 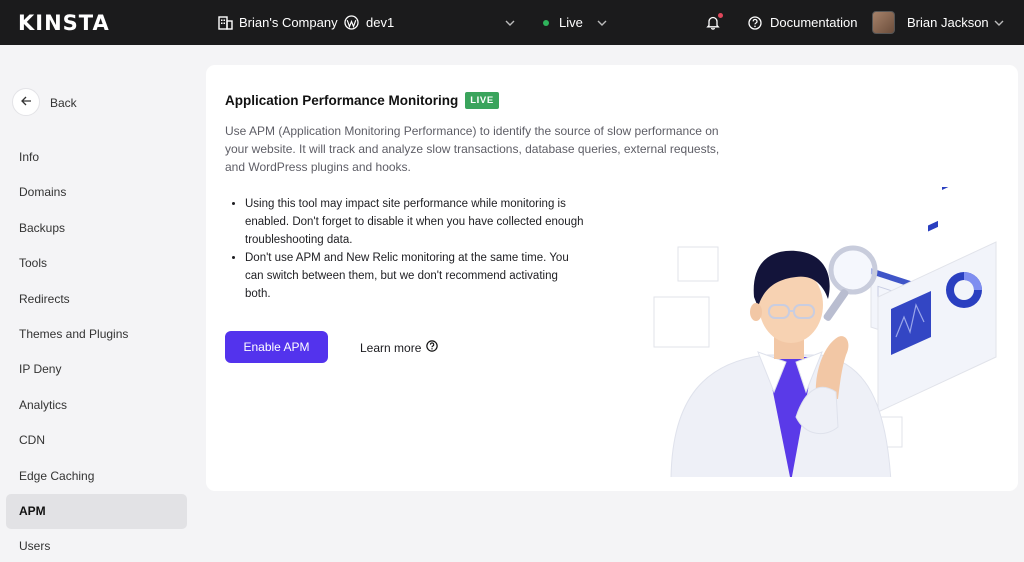 What do you see at coordinates (814, 22) in the screenshot?
I see `documentation-label: Documentation` at bounding box center [814, 22].